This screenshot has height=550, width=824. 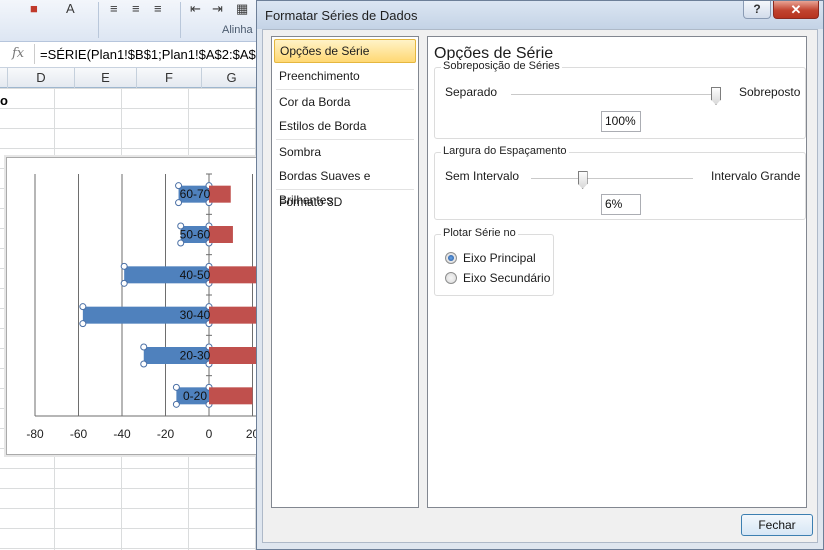 I want to click on ribbon-group-alignment-label: Alinha, so click(x=237, y=30).